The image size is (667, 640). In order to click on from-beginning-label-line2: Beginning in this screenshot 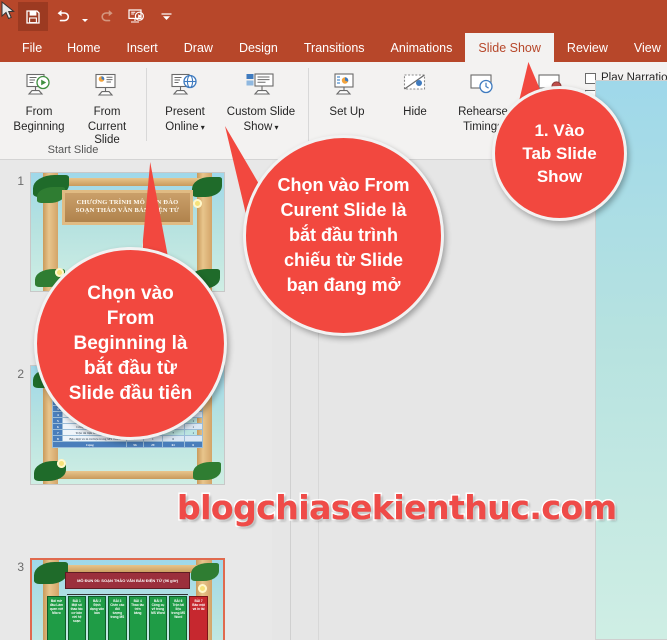, I will do `click(39, 127)`.